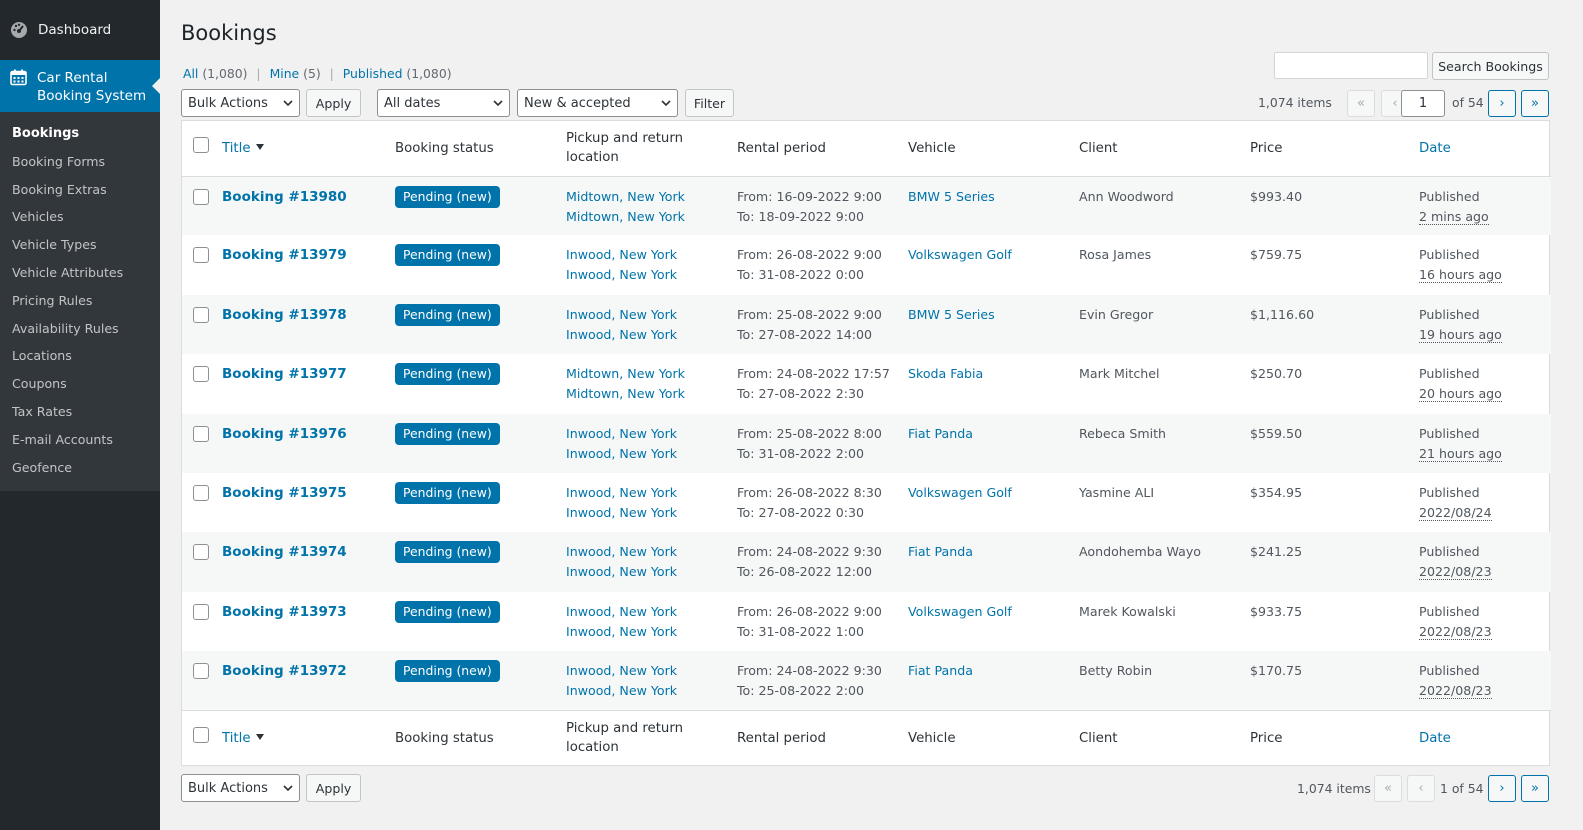 The width and height of the screenshot is (1583, 830). Describe the element at coordinates (80, 190) in the screenshot. I see `sidebar-item-booking-extras: Booking Extras` at that location.